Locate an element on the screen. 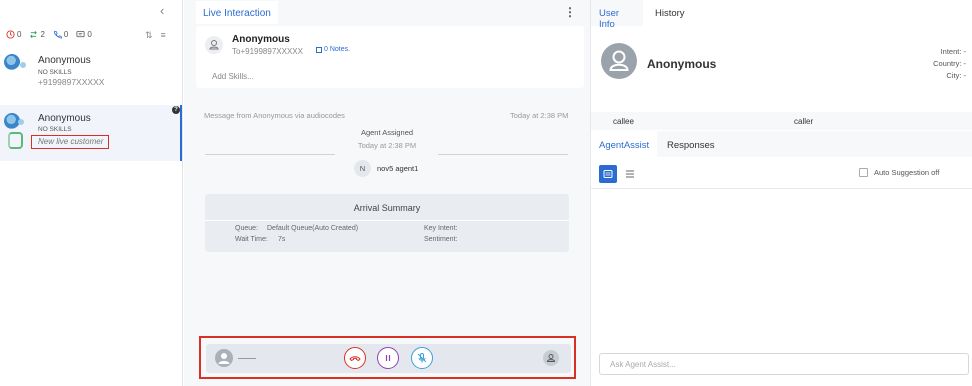  hangup-button is located at coordinates (355, 358).